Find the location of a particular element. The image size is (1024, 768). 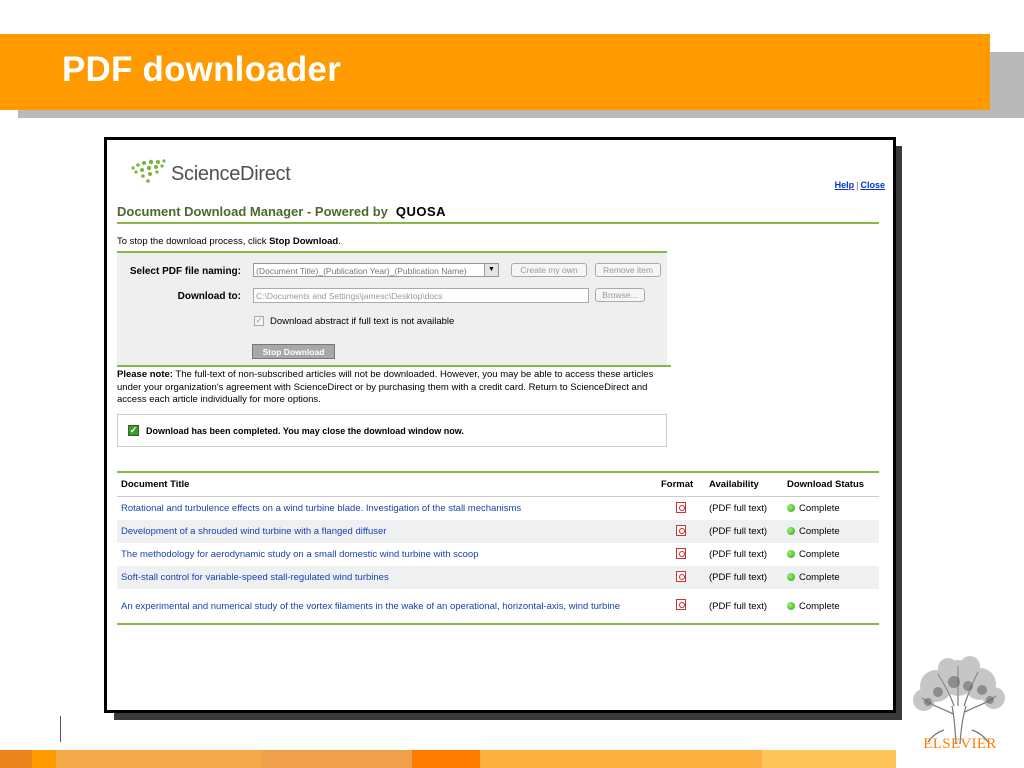

column-header-title: Document Title is located at coordinates (387, 484).